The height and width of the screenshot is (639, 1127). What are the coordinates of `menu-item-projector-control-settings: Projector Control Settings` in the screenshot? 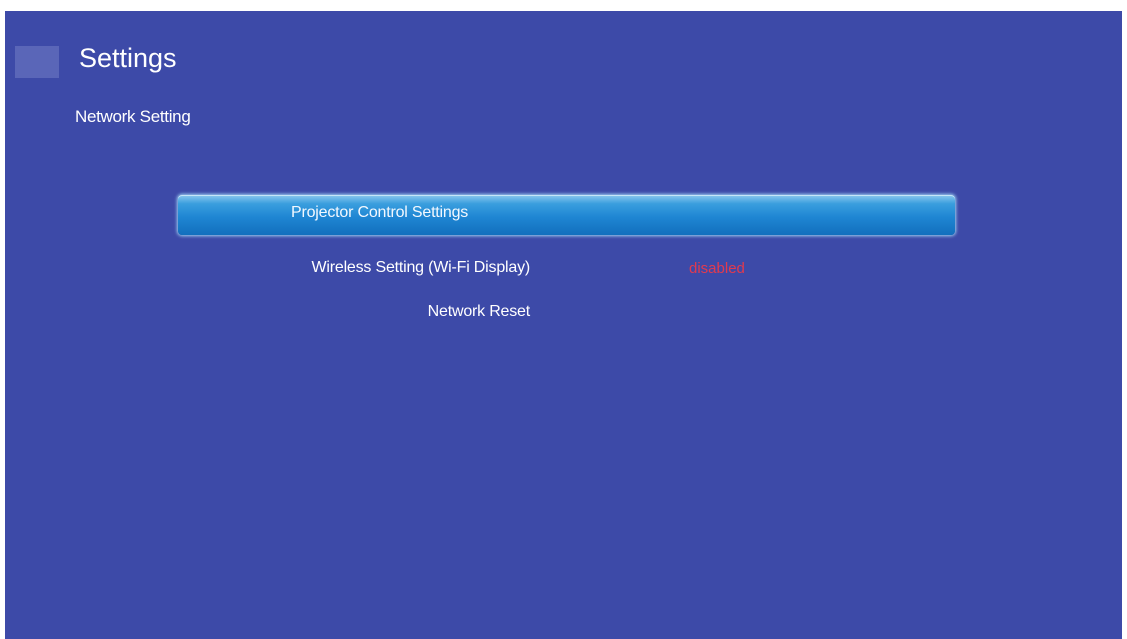 It's located at (566, 215).